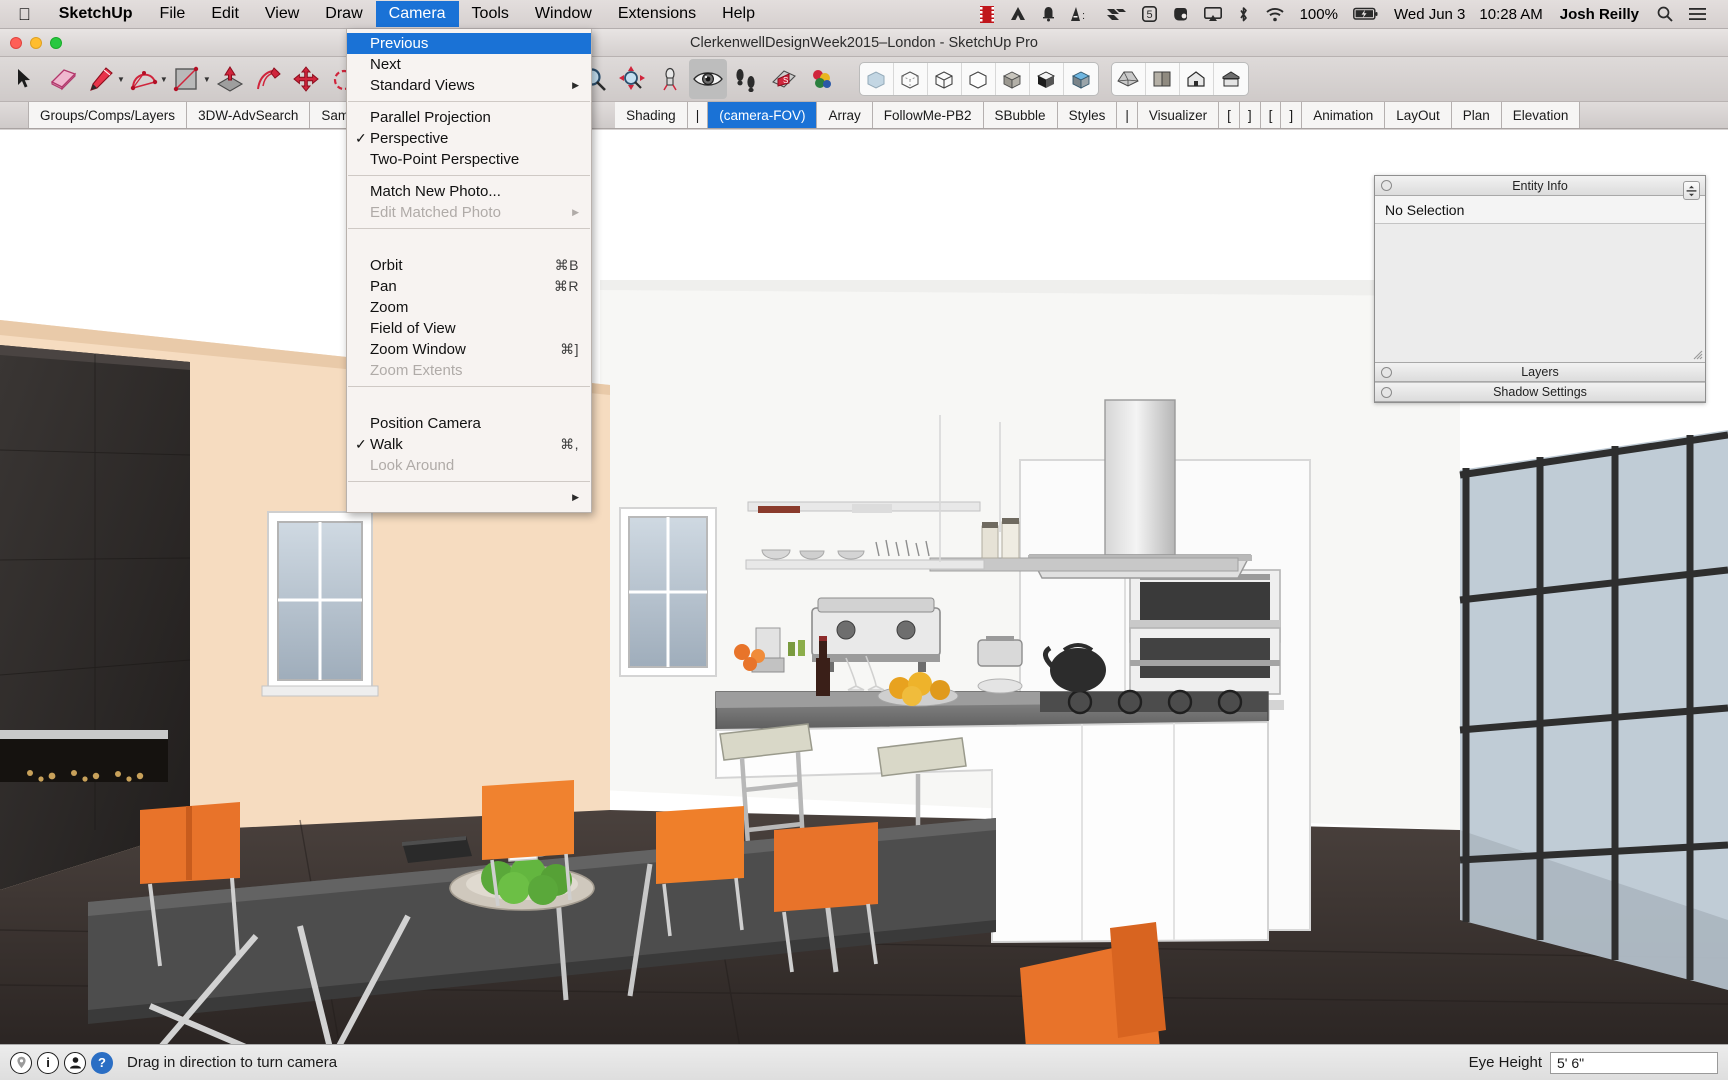  Describe the element at coordinates (707, 79) in the screenshot. I see `look-around-tool` at that location.